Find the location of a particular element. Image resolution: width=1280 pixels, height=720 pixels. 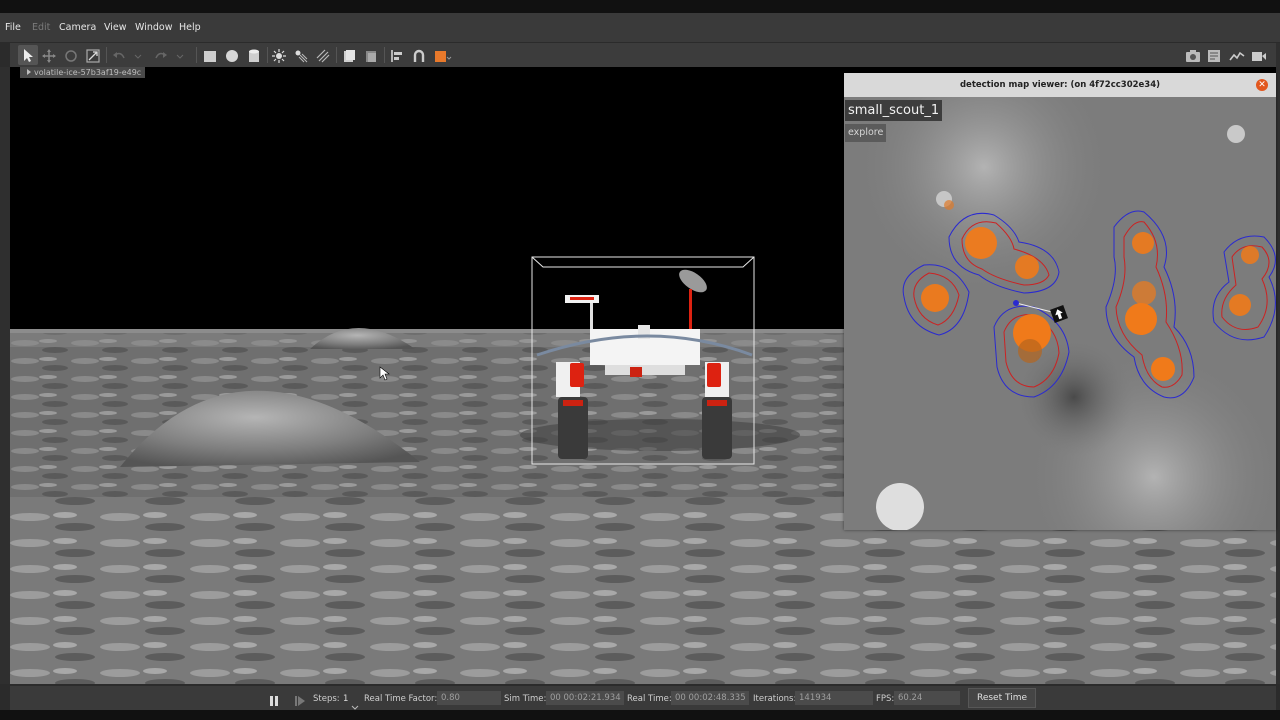

steps-label: Steps: is located at coordinates (326, 699).